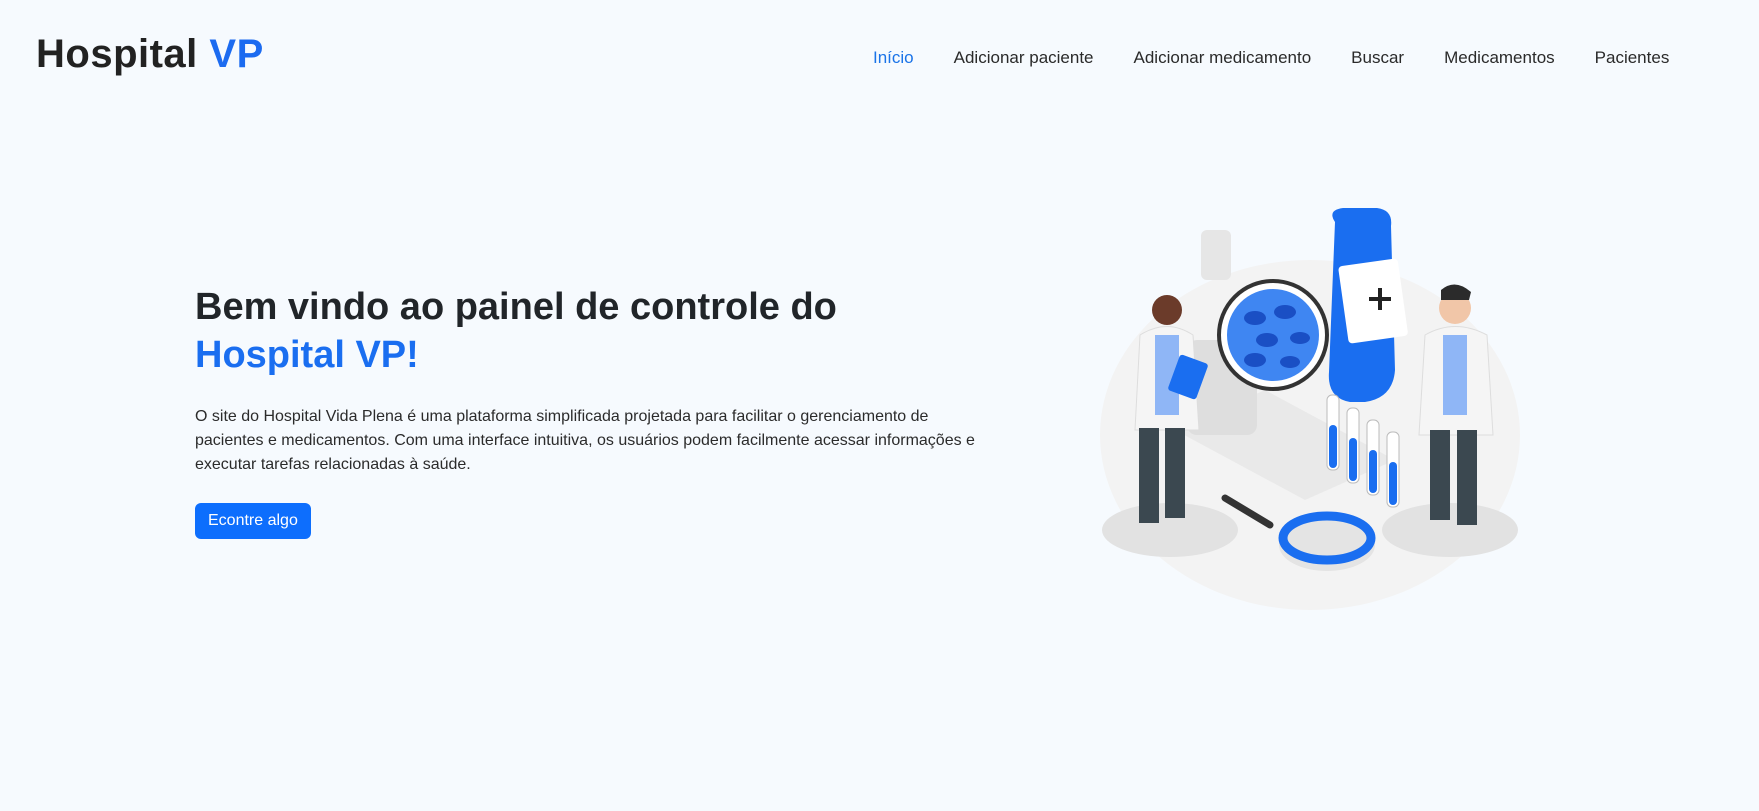  What do you see at coordinates (1499, 58) in the screenshot?
I see `nav-item-medicamentos: Medicamentos` at bounding box center [1499, 58].